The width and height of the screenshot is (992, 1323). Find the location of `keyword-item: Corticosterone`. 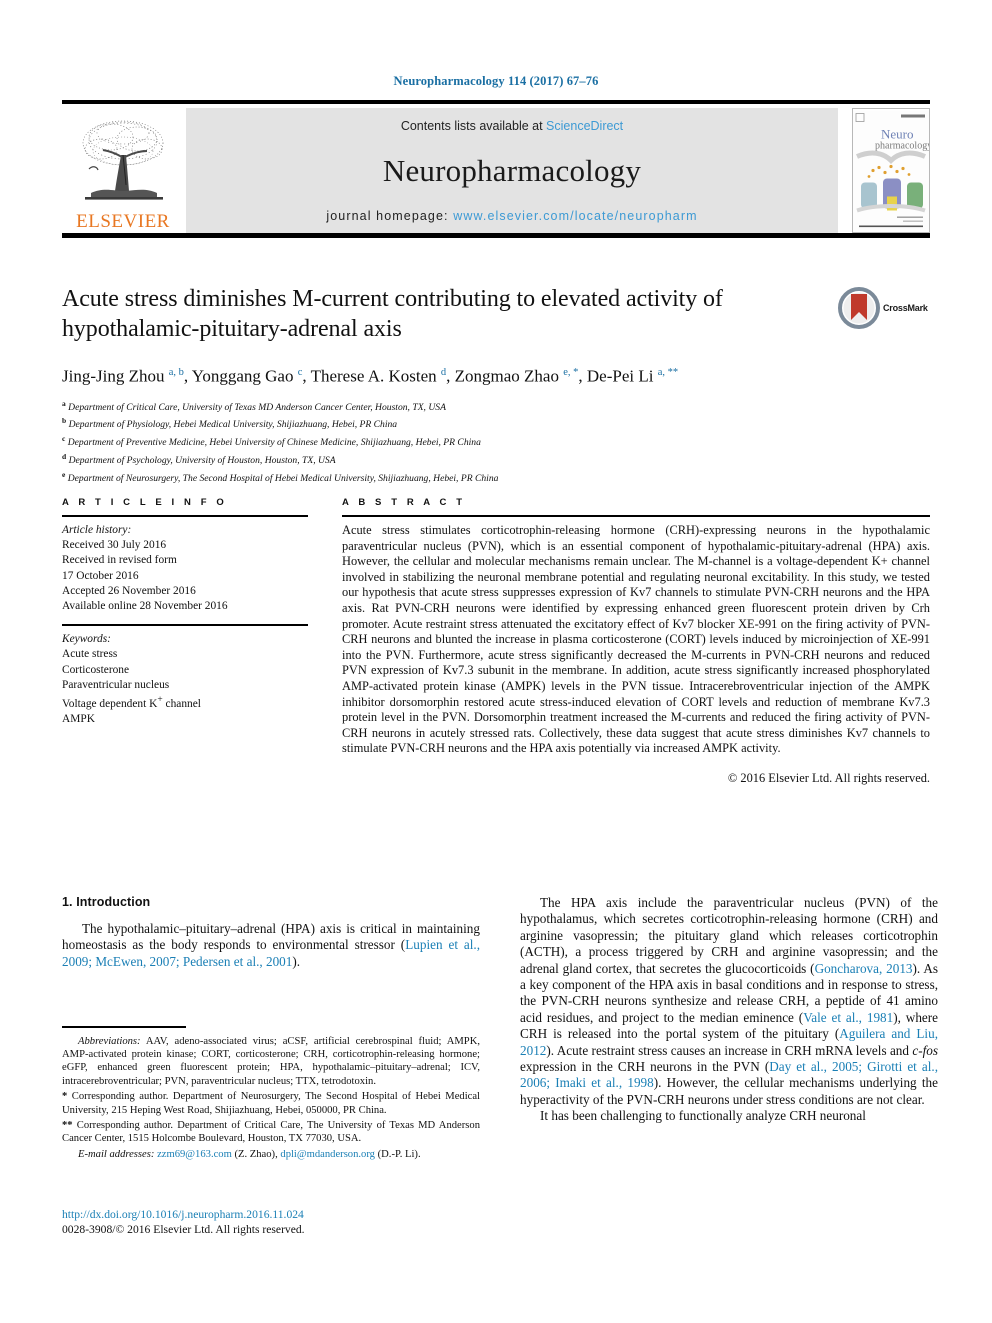

keyword-item: Corticosterone is located at coordinates (96, 669).